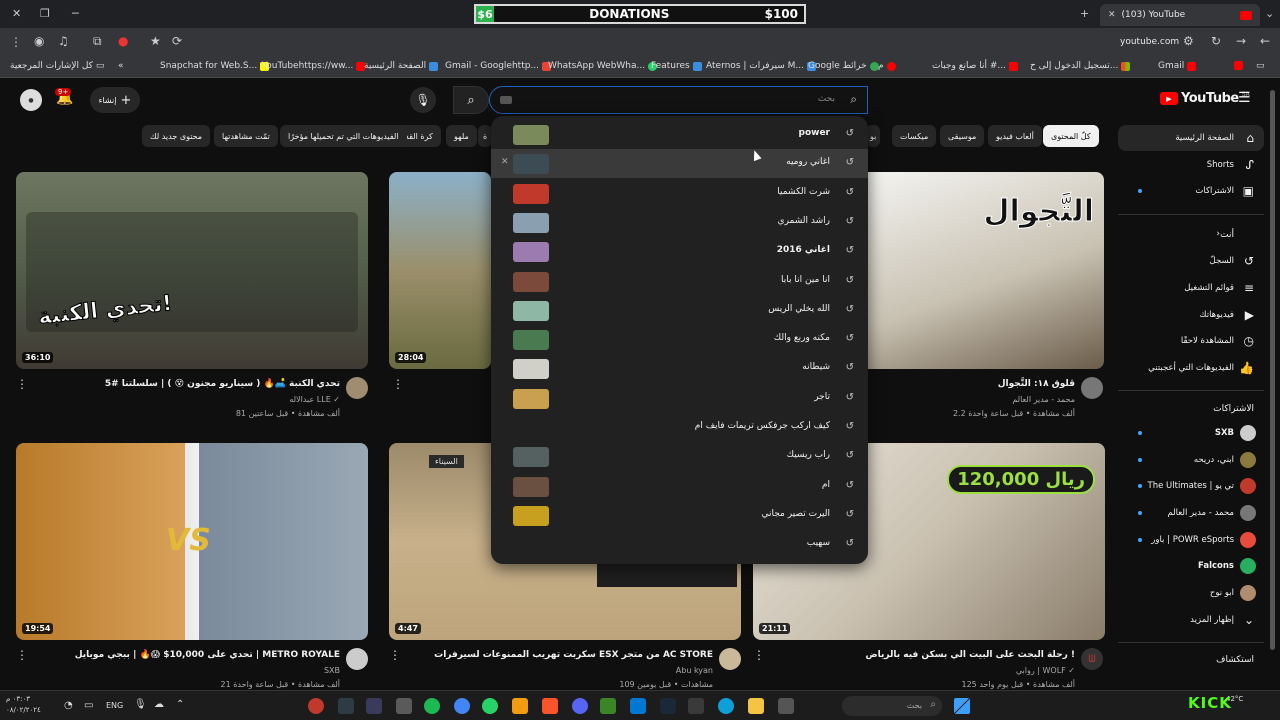 This screenshot has width=1280, height=720. I want to click on search-suggestion: ✕ اغاني روميه ↺, so click(679, 164).